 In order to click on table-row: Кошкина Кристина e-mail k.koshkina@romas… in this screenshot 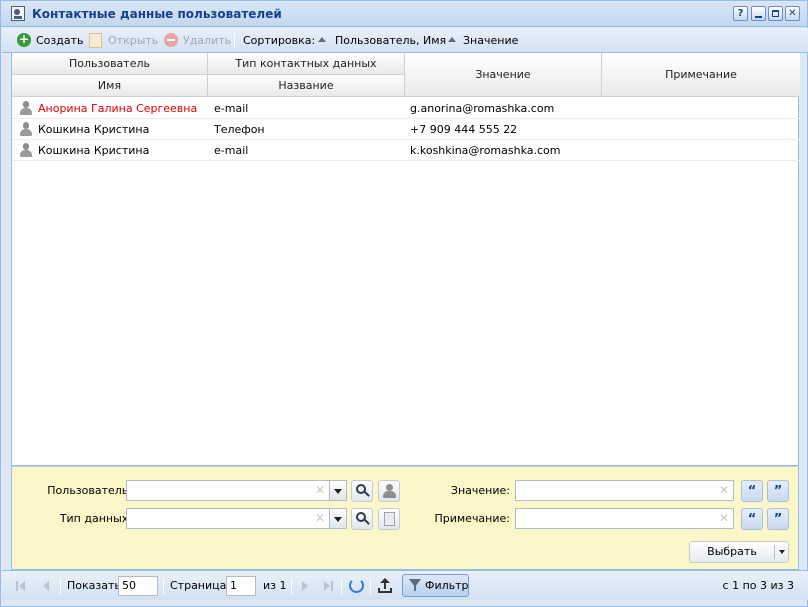, I will do `click(406, 150)`.